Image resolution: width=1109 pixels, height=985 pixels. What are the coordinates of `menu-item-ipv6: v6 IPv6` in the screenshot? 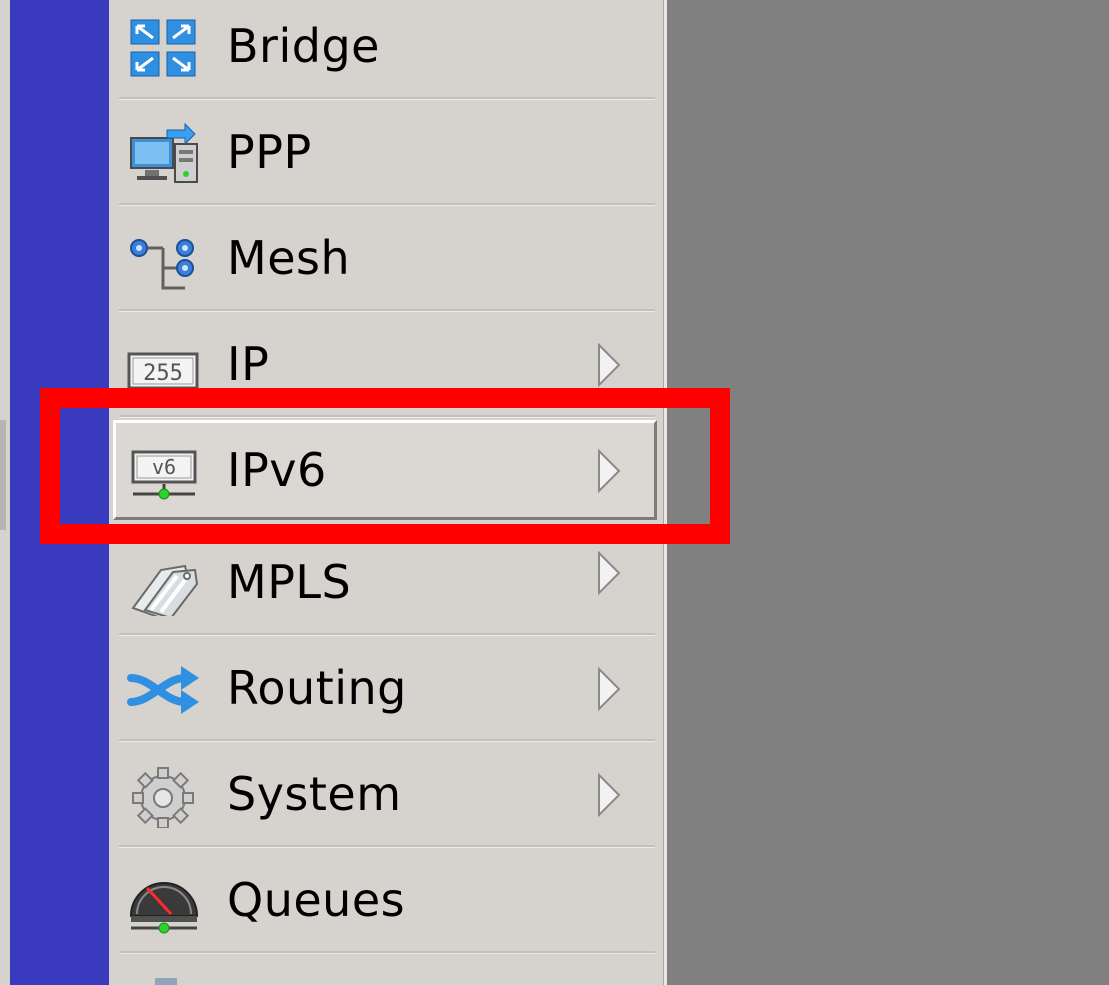 It's located at (386, 471).